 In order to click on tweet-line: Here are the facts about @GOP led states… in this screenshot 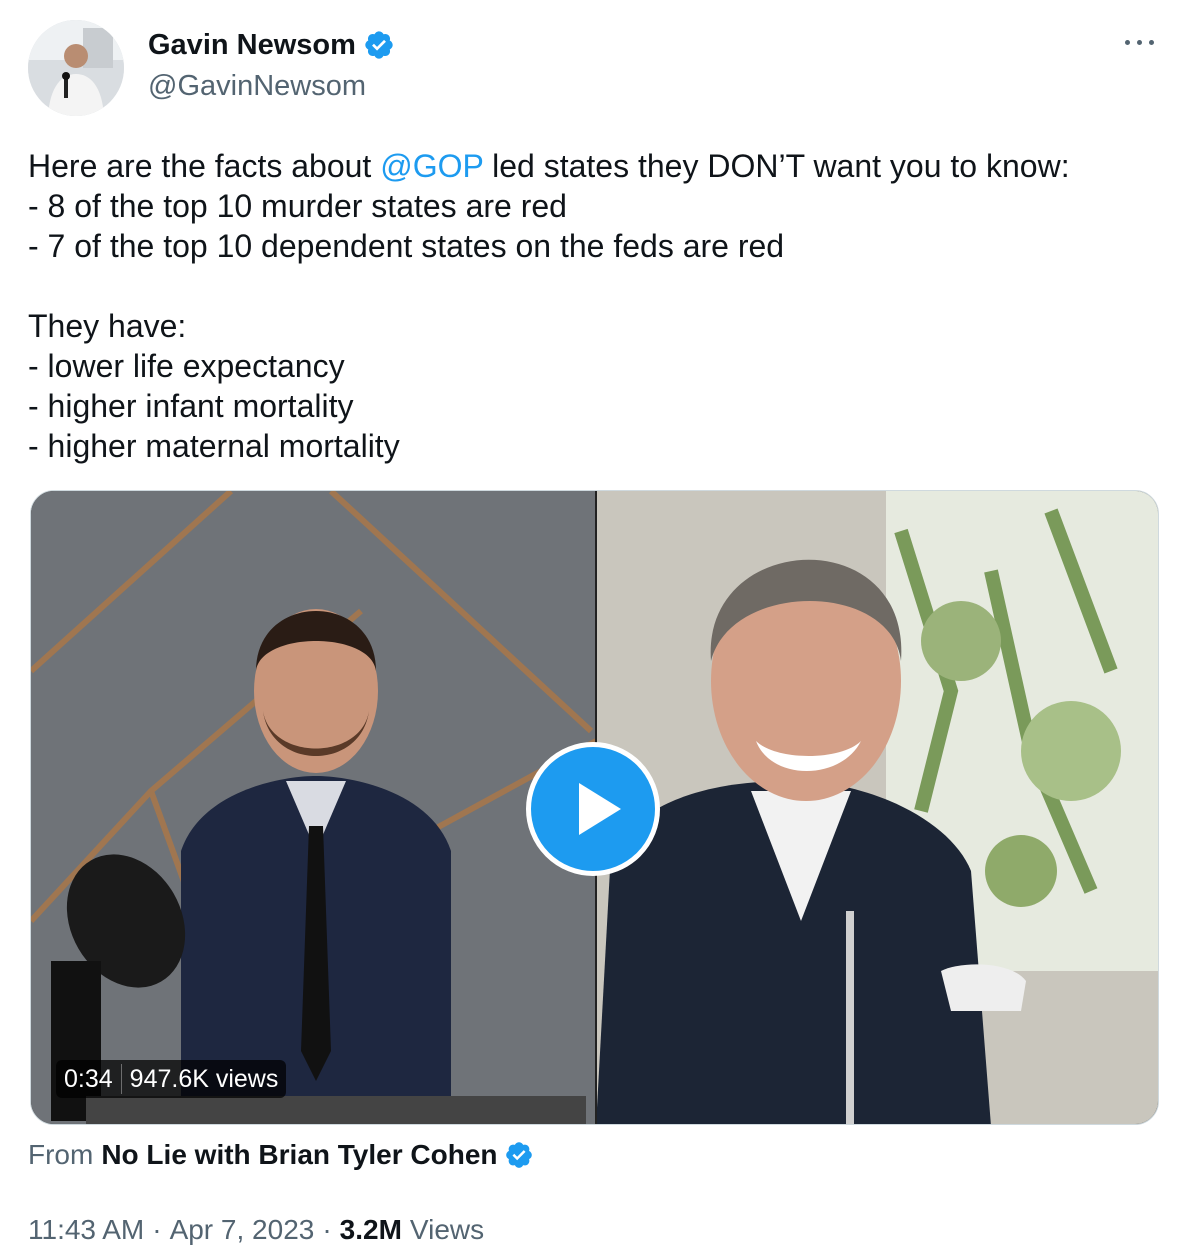, I will do `click(549, 166)`.